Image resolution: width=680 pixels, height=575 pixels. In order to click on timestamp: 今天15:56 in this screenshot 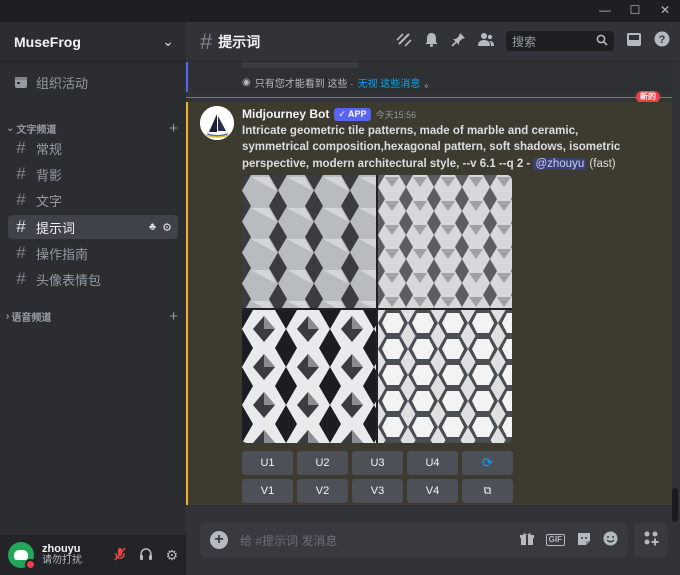, I will do `click(396, 114)`.